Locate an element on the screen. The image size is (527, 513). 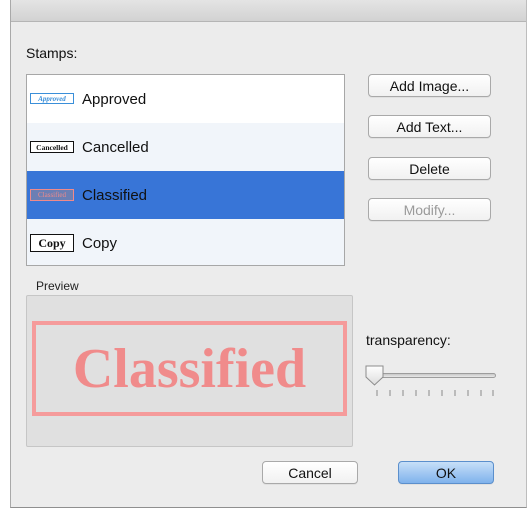
stamp-item-label: Copy is located at coordinates (100, 243).